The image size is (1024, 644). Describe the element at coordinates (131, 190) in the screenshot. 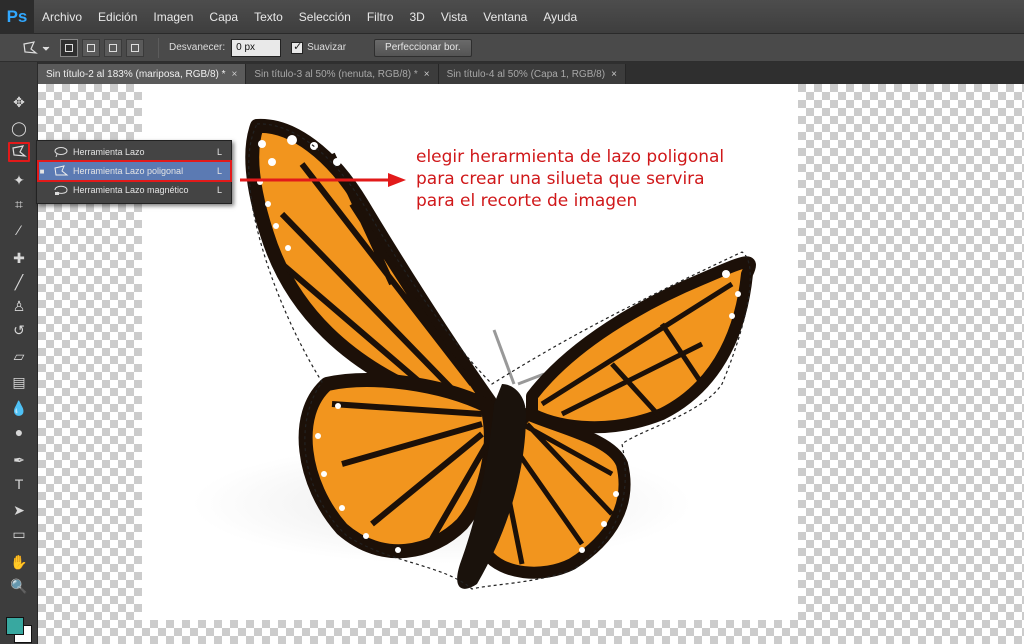

I see `menu-item-label: Herramienta Lazo magnético` at that location.